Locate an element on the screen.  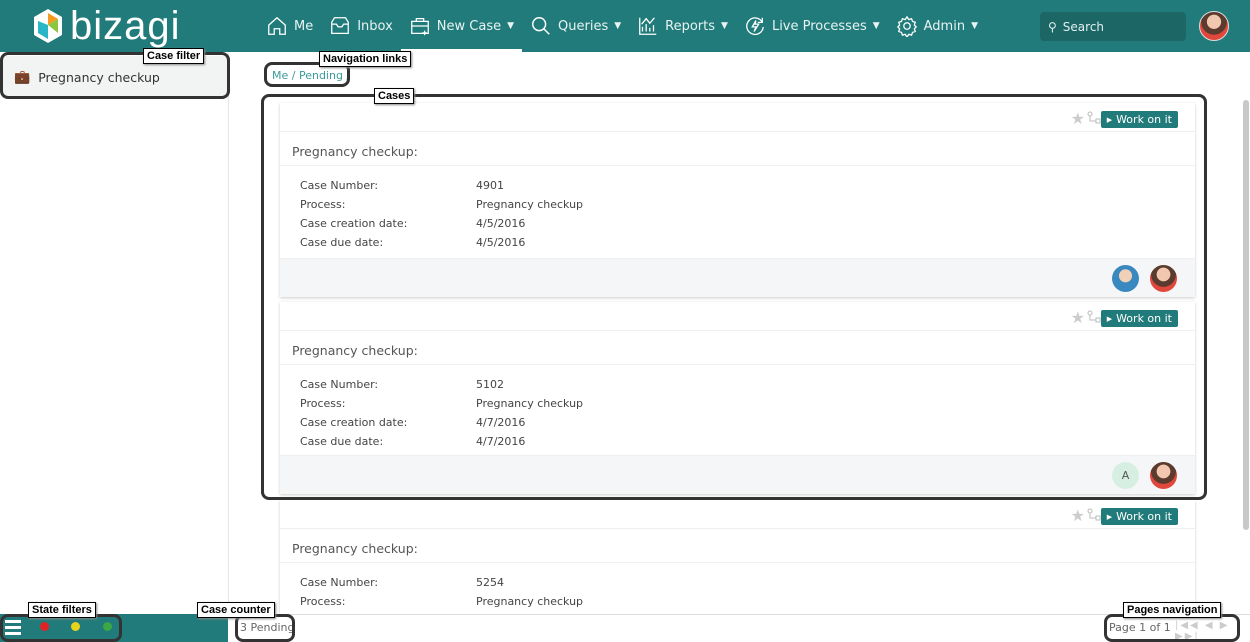
nav-admin: Admin ▼ is located at coordinates (937, 26).